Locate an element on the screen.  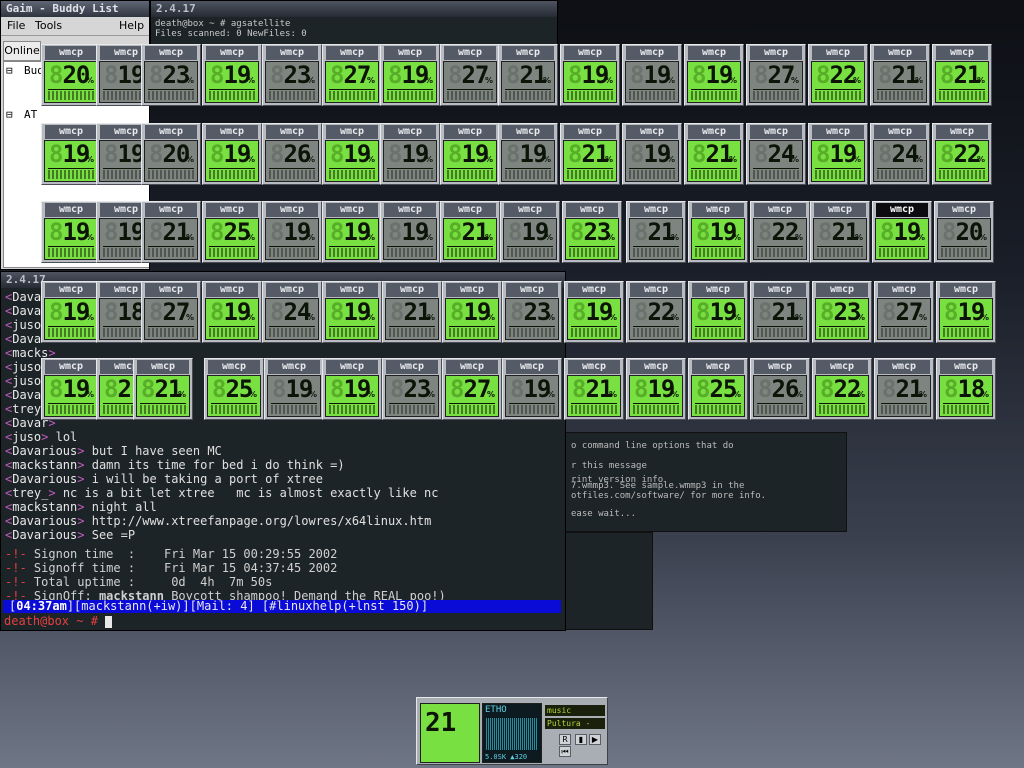
shell-prompt: death@box ~ # is located at coordinates (58, 621).